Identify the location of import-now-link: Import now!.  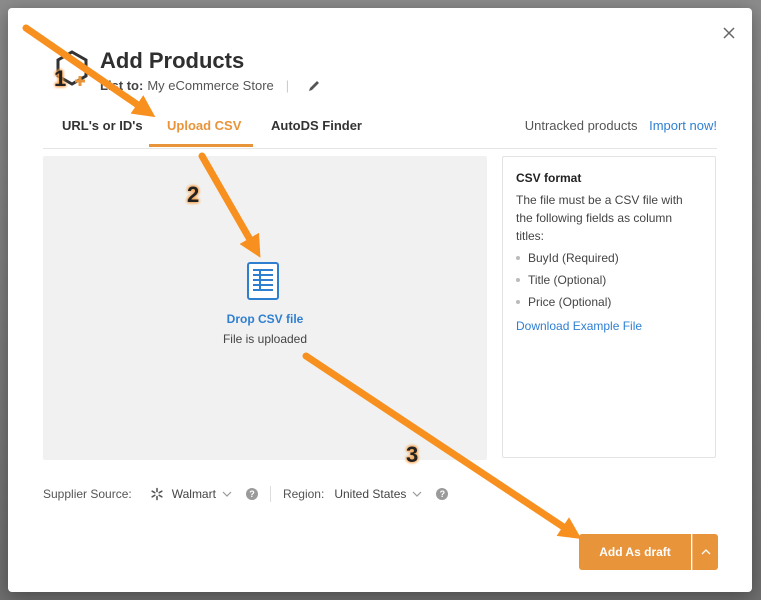
(683, 125).